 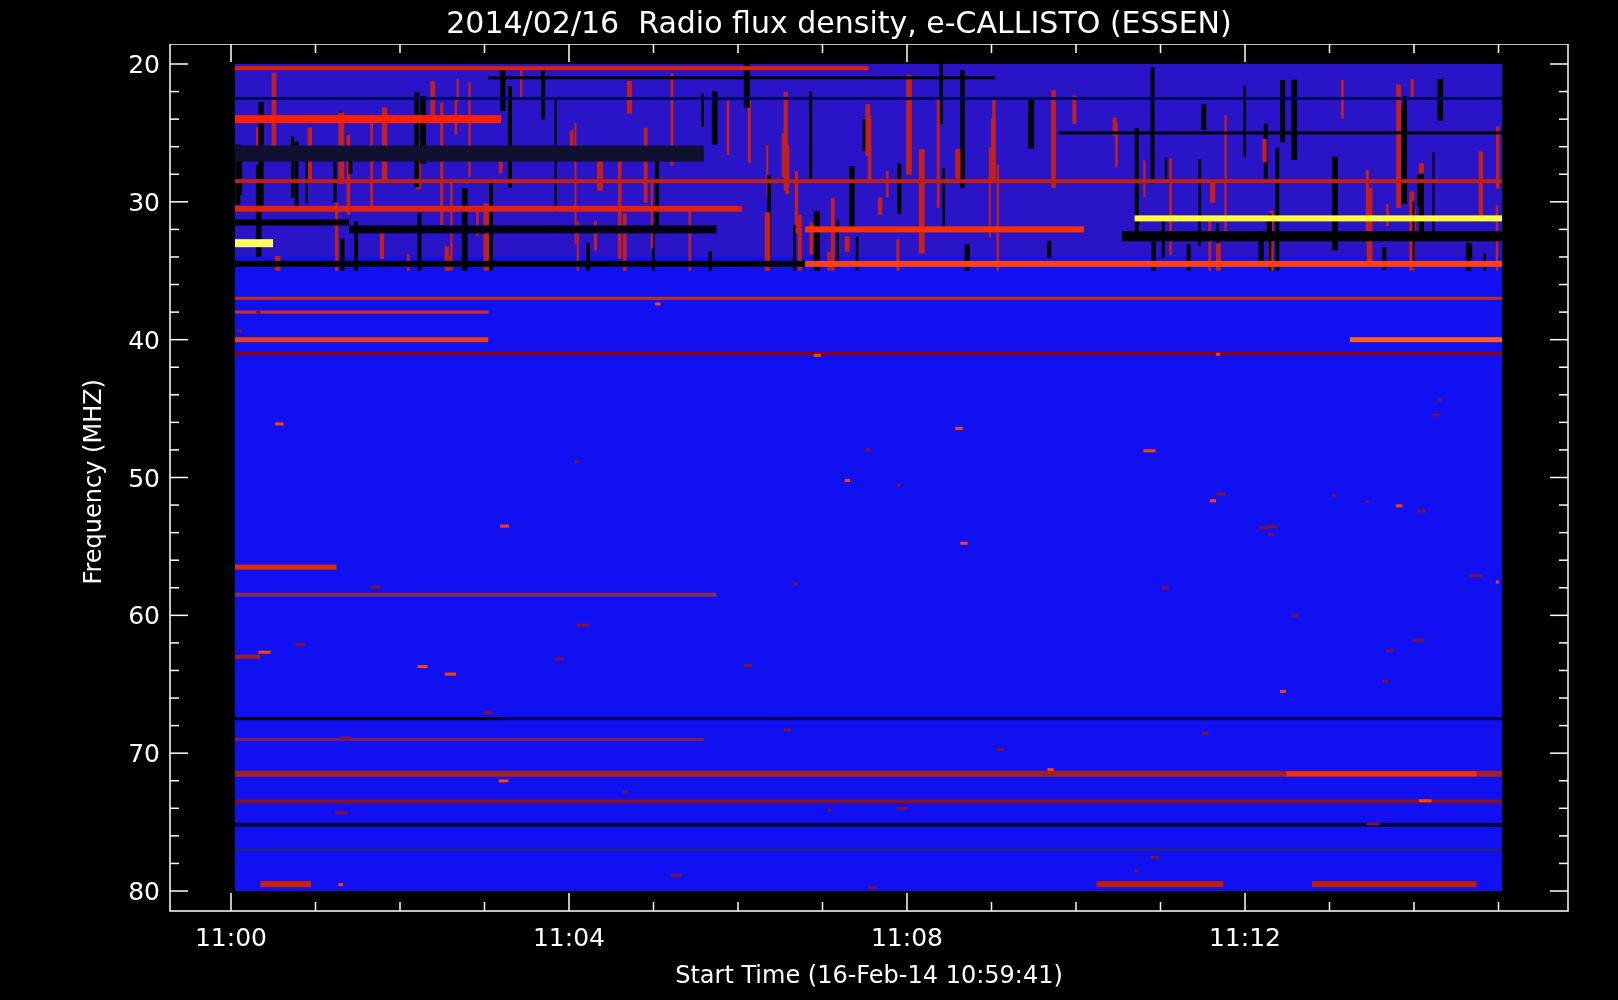 I want to click on y-tick-label: 50, so click(x=144, y=478).